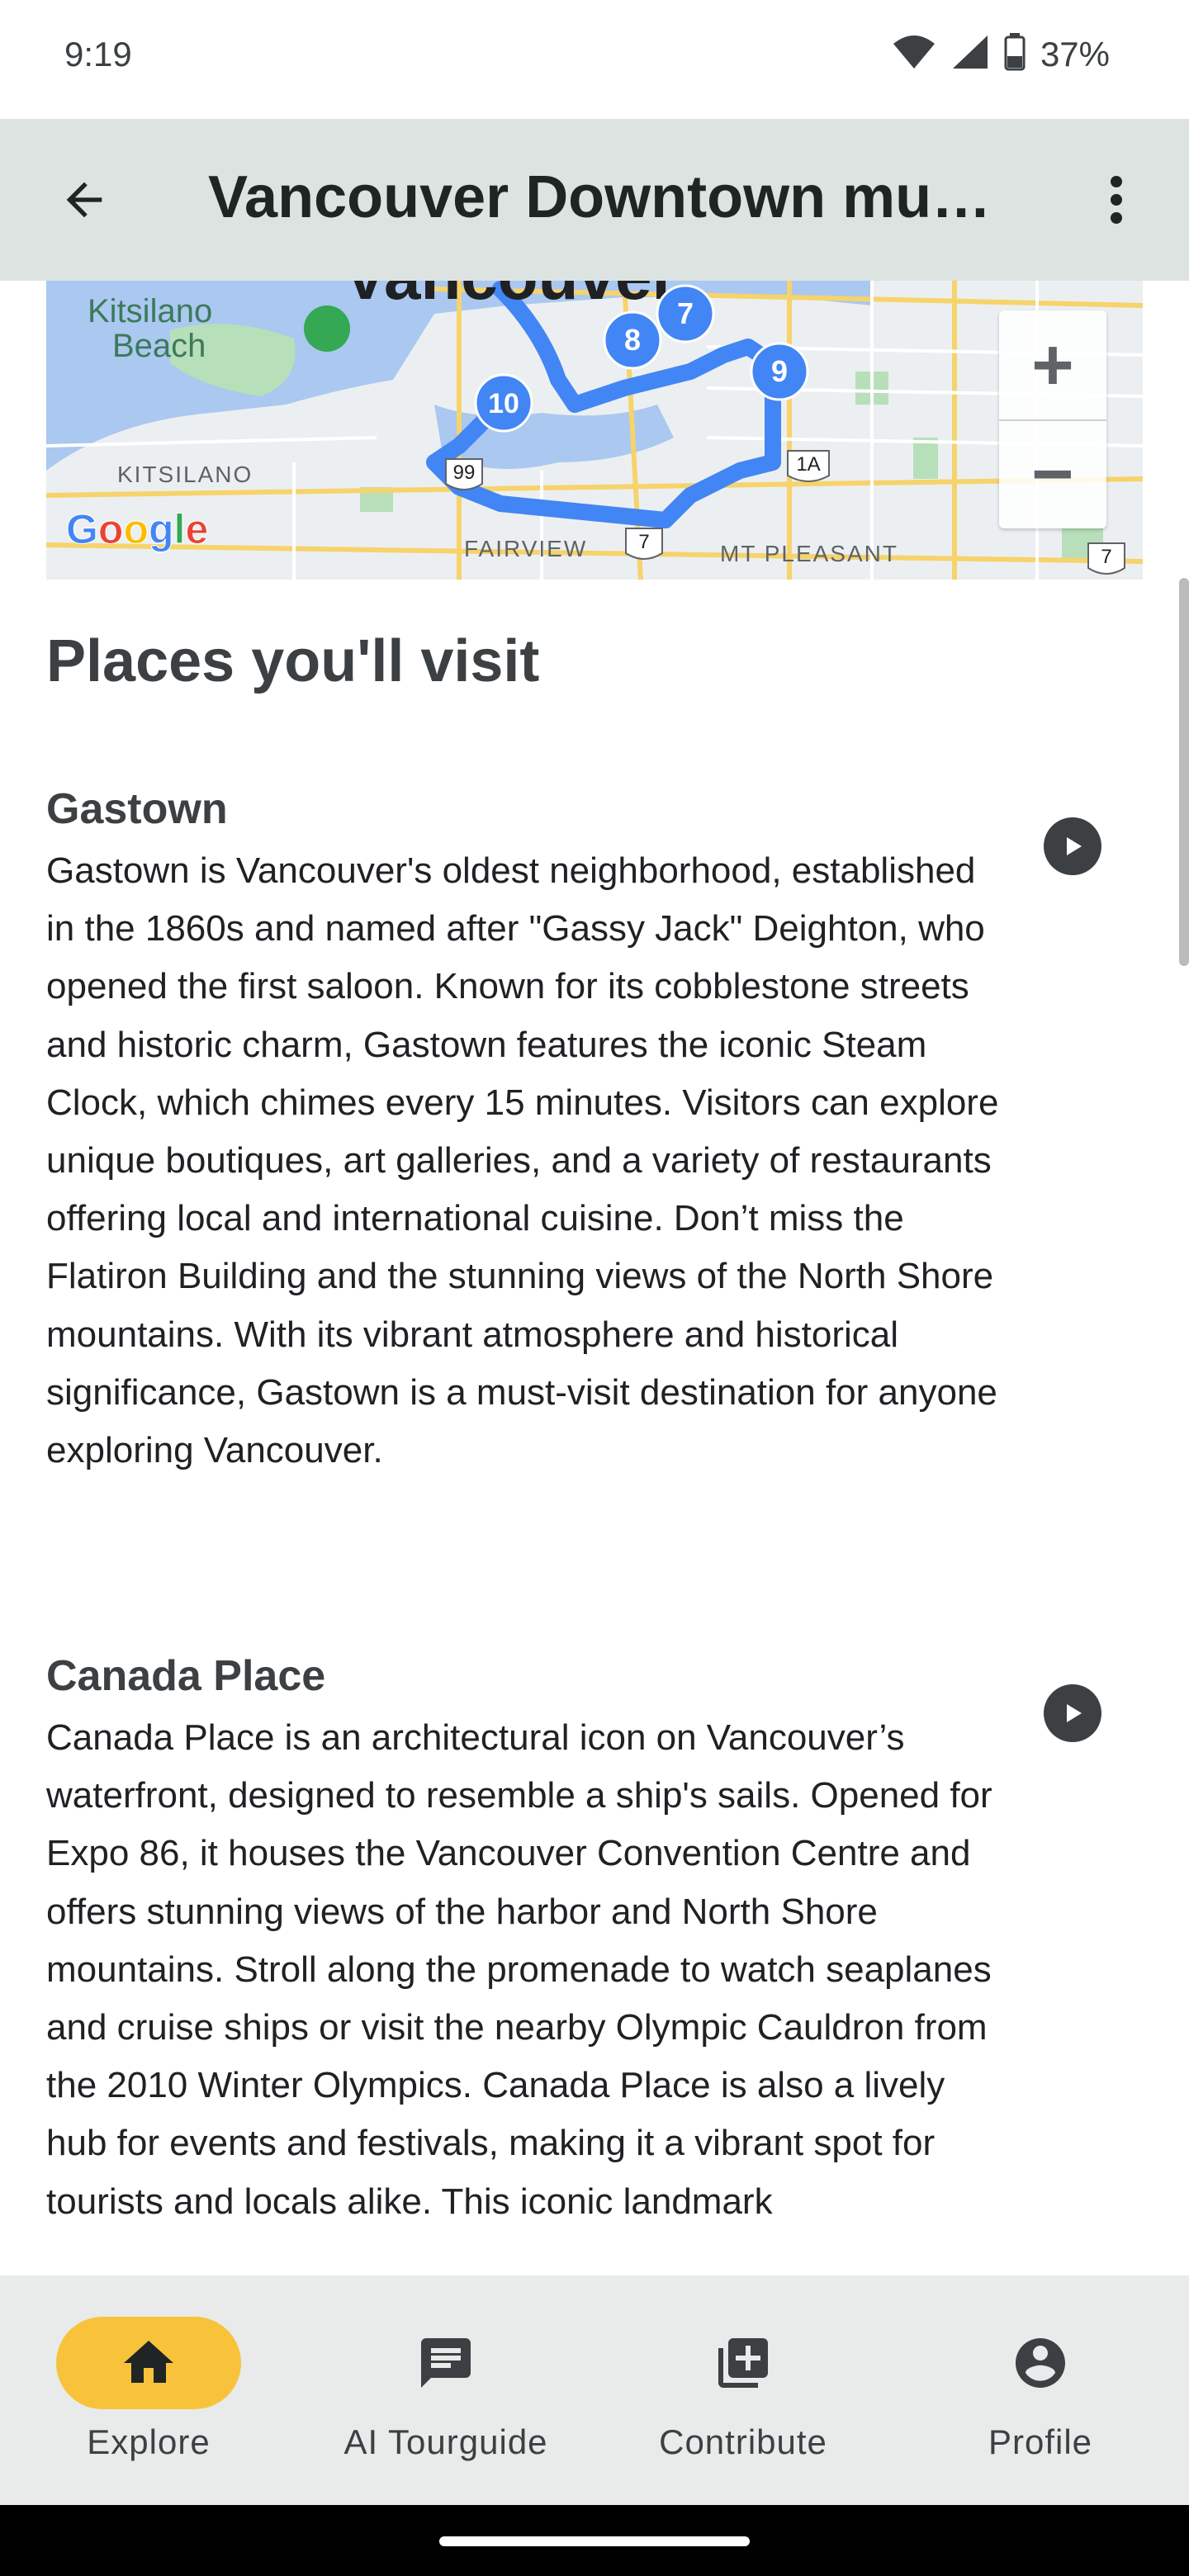 The height and width of the screenshot is (2576, 1189). I want to click on battery-icon, so click(1015, 54).